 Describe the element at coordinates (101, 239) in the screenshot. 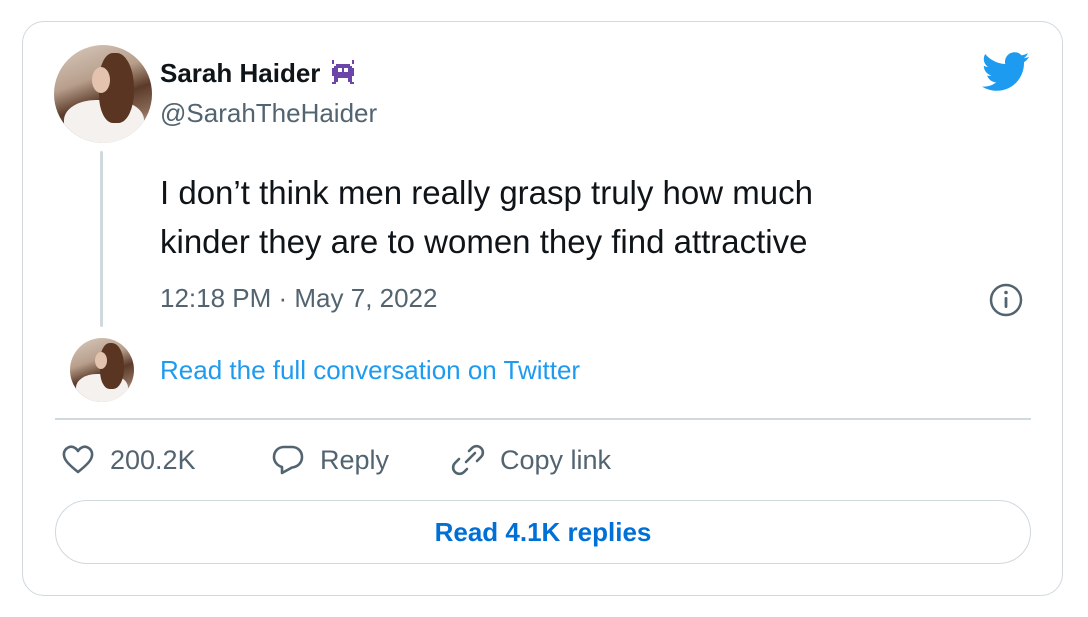

I see `thread-line` at that location.